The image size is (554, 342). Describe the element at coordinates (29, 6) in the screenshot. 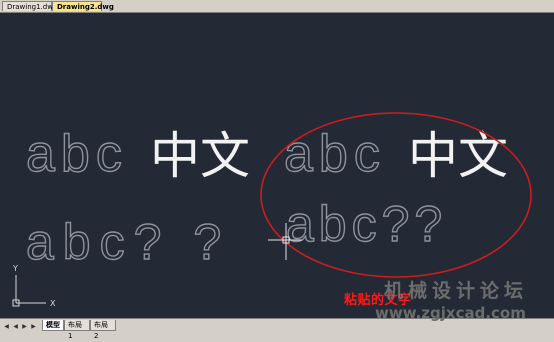

I see `tab-drawing1: Drawing1.dwg` at that location.